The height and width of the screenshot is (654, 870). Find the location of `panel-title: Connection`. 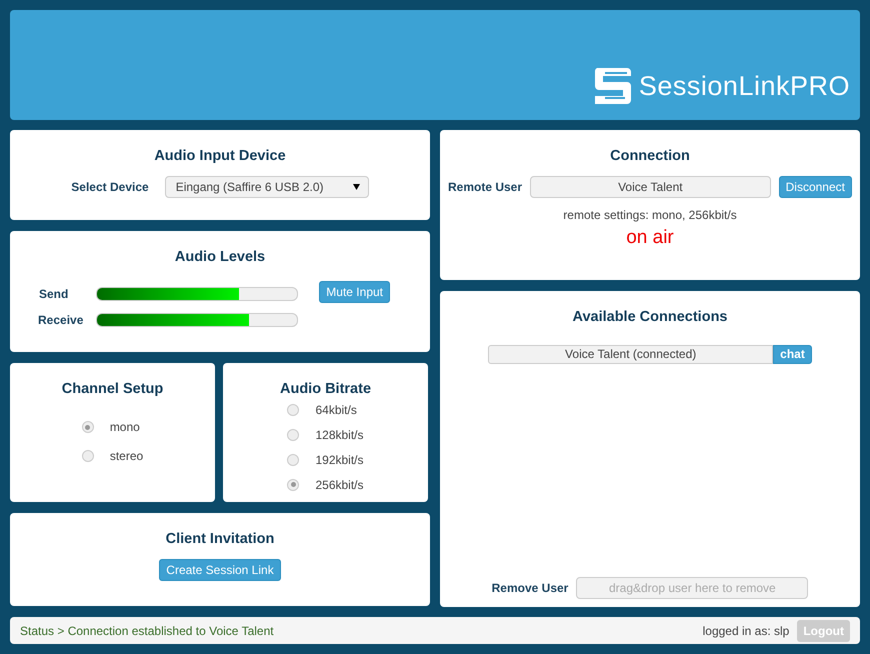

panel-title: Connection is located at coordinates (650, 156).